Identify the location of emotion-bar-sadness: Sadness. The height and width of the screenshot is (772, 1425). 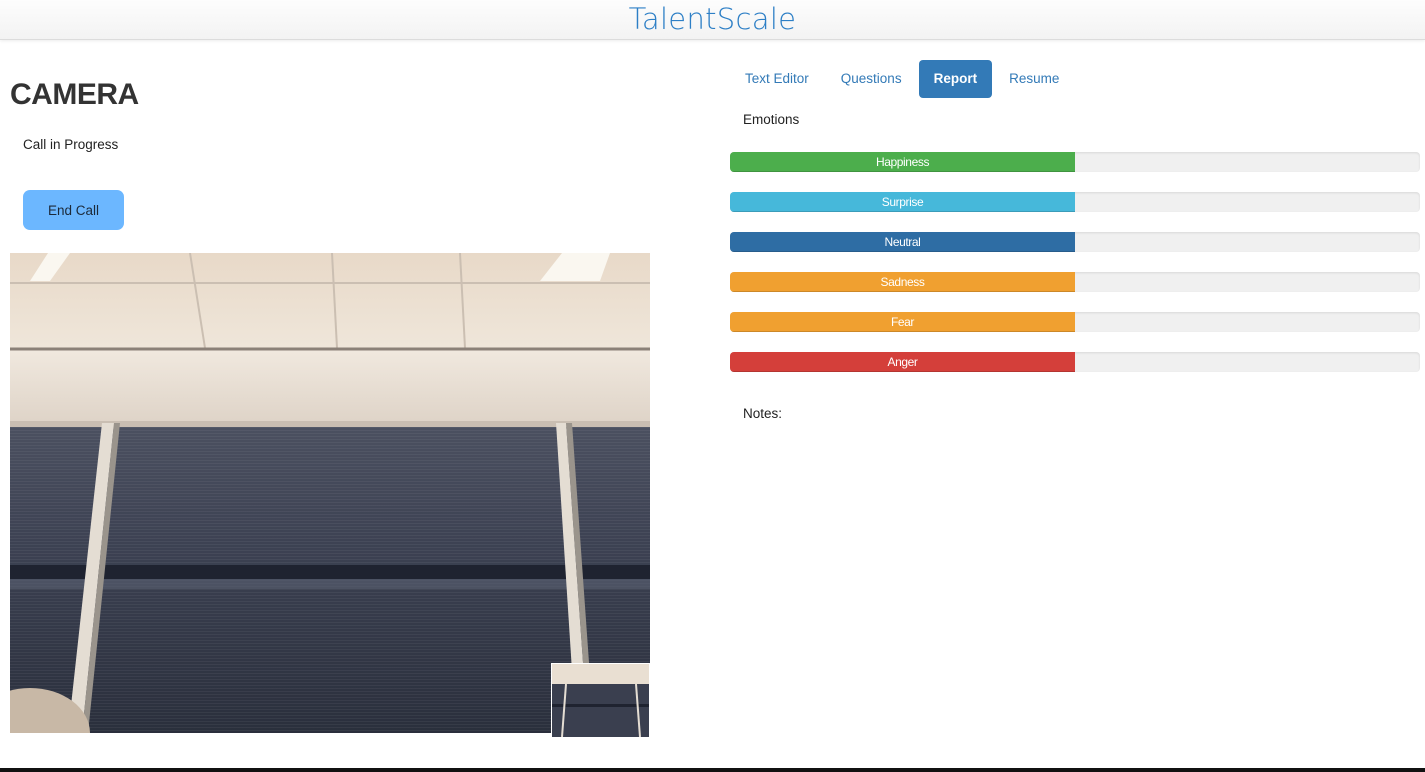
(1075, 282).